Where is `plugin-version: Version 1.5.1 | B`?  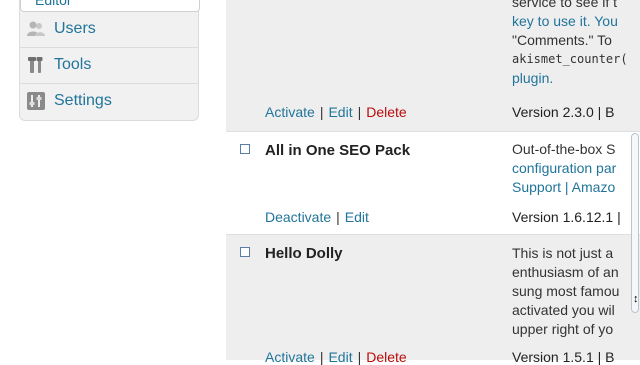
plugin-version: Version 1.5.1 | B is located at coordinates (563, 357).